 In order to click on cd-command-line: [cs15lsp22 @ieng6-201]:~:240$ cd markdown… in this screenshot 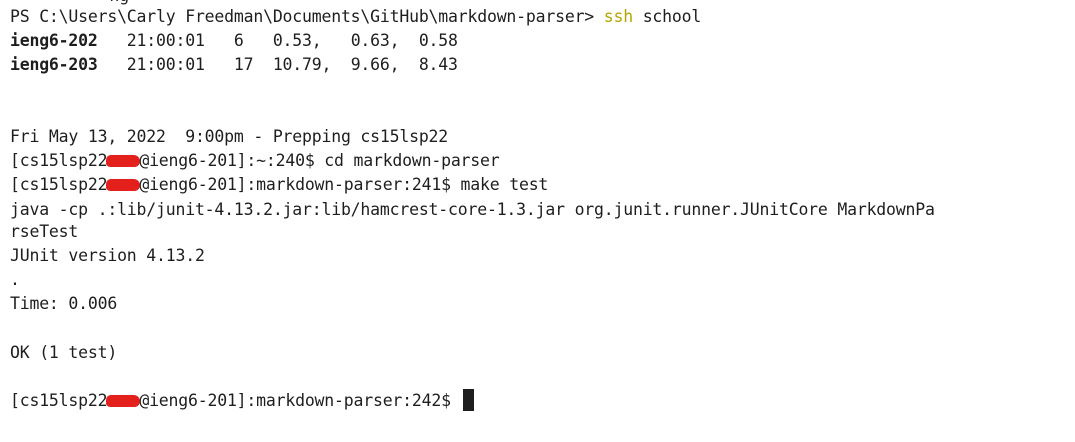, I will do `click(255, 161)`.